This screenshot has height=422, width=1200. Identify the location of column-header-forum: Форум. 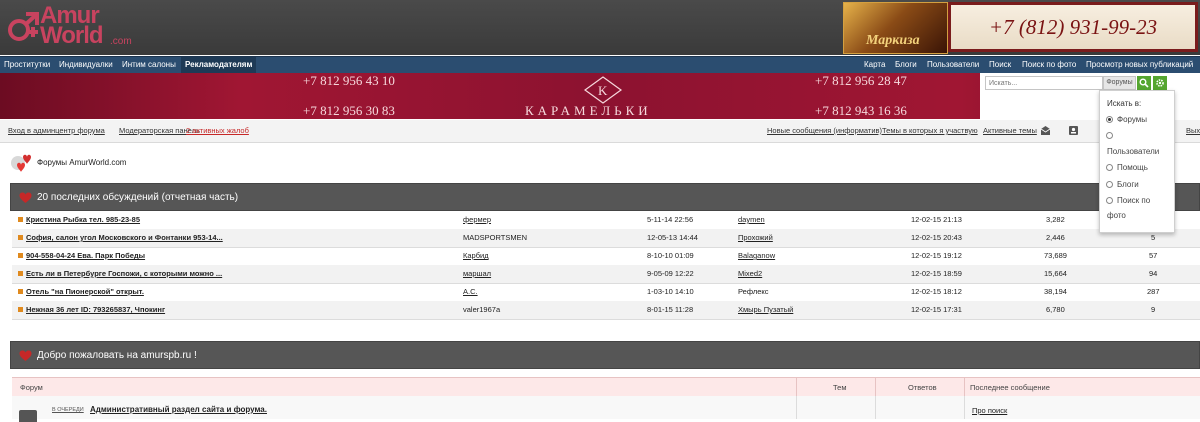
(31, 387).